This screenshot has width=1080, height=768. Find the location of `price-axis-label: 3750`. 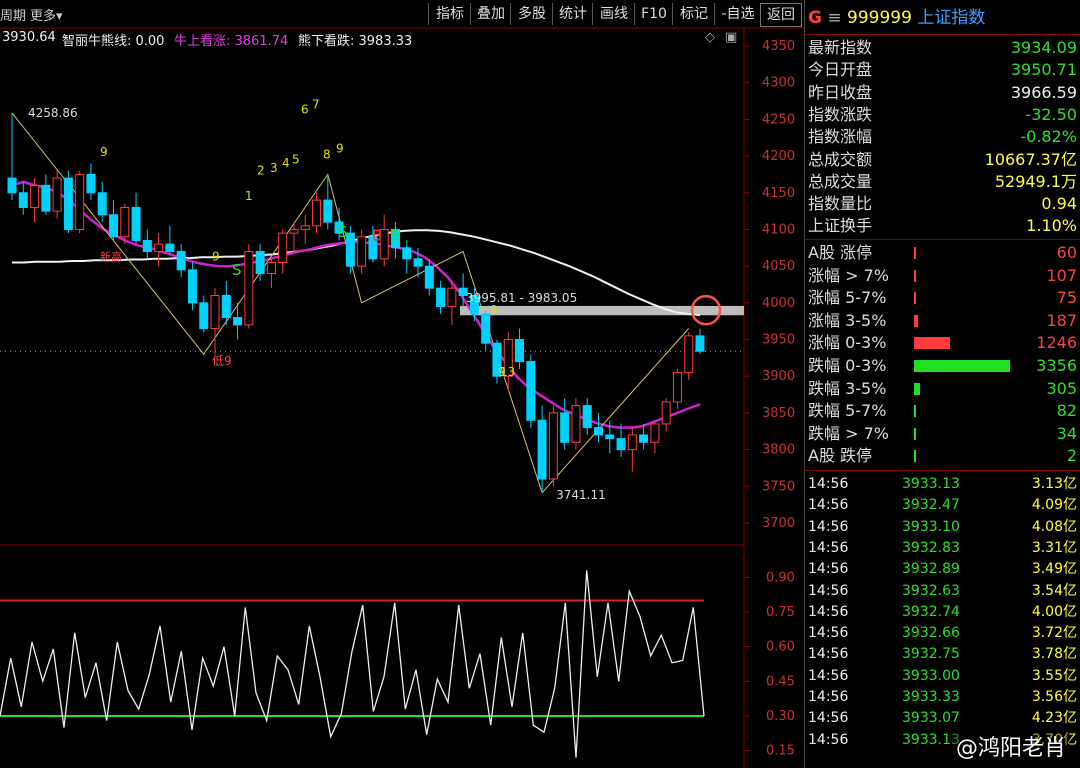

price-axis-label: 3750 is located at coordinates (778, 486).